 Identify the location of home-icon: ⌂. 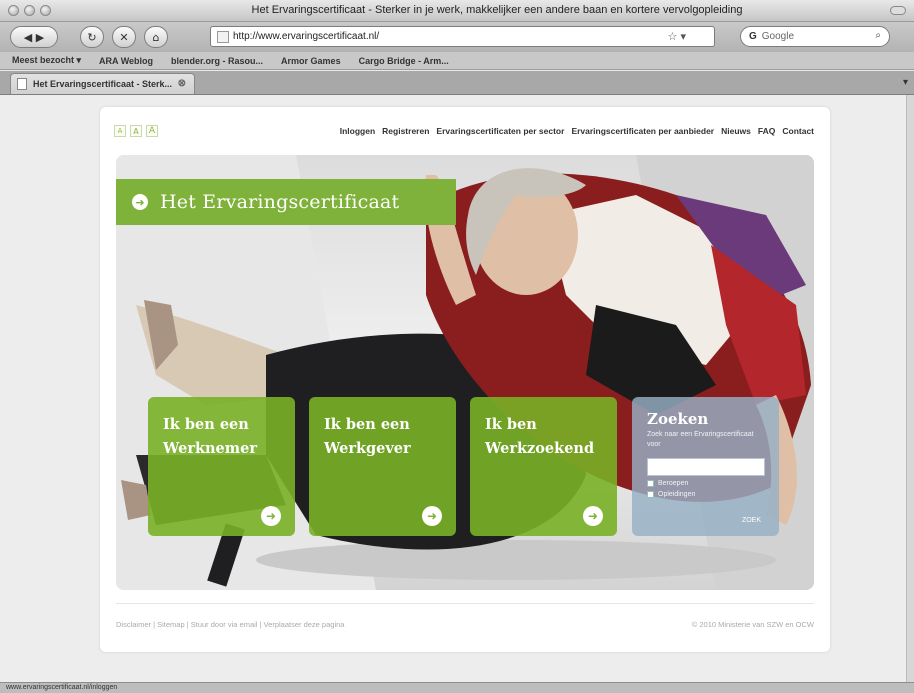
(156, 37).